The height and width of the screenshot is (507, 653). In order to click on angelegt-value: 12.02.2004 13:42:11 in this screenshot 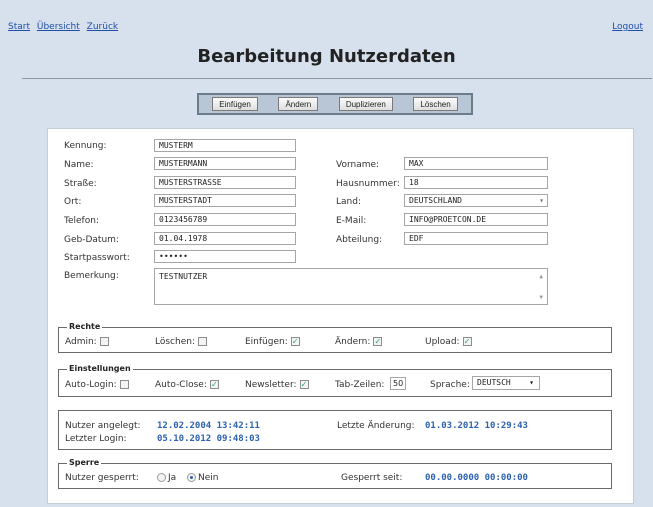, I will do `click(208, 426)`.